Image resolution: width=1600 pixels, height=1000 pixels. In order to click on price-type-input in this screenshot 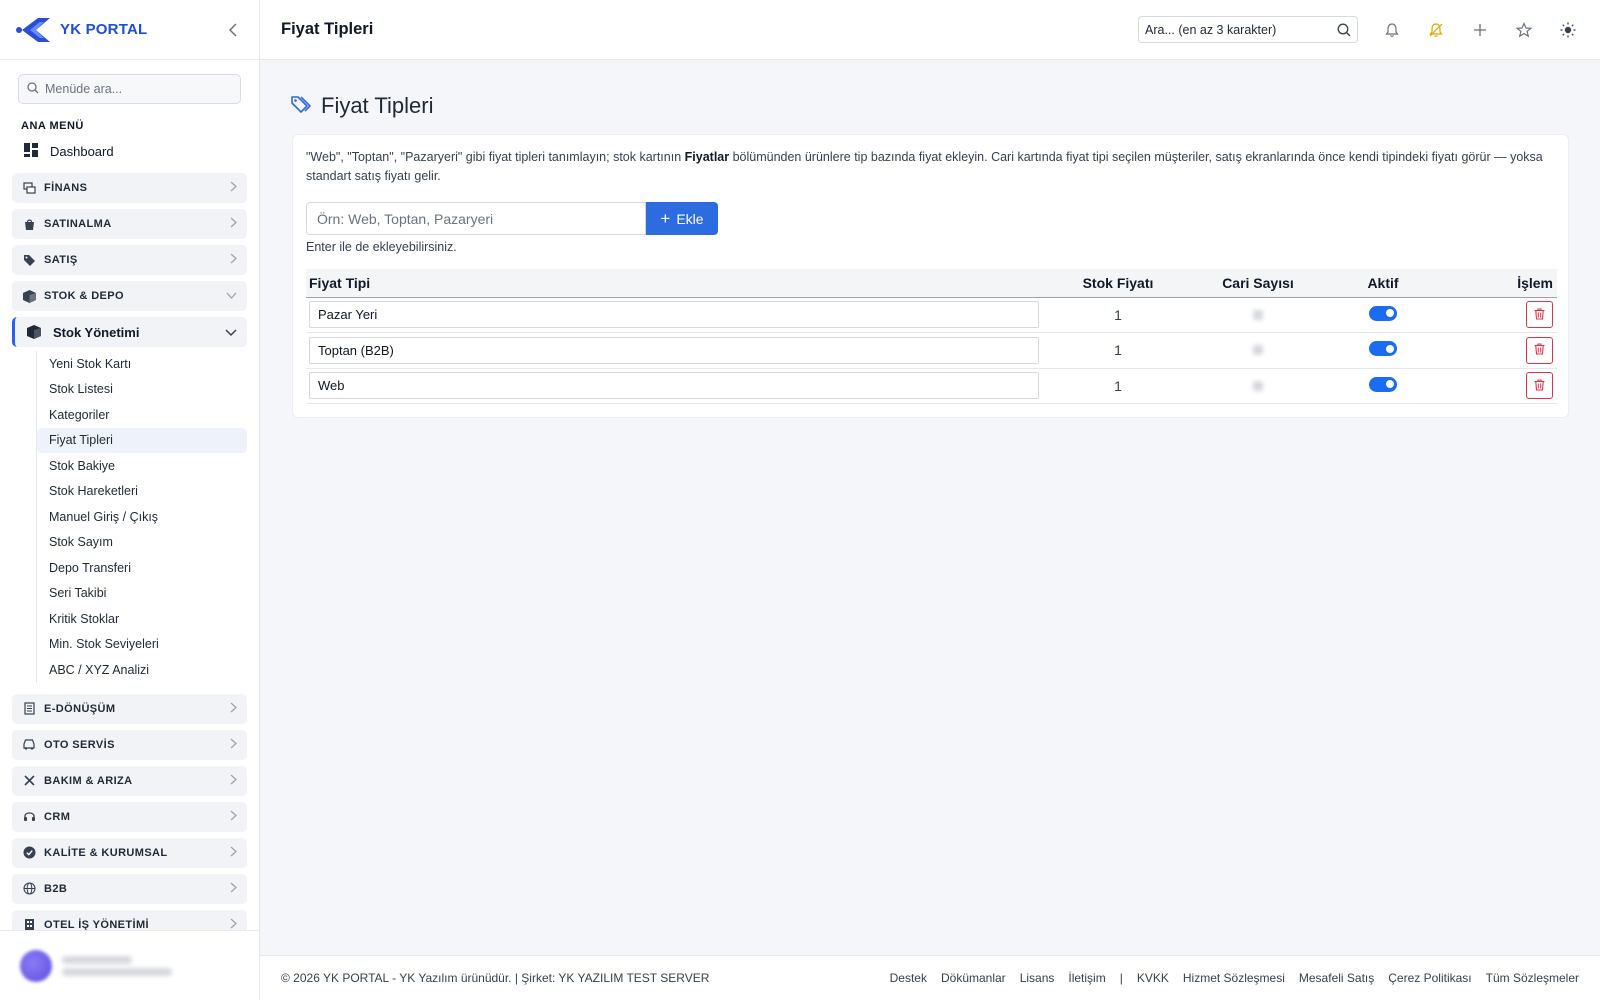, I will do `click(476, 218)`.